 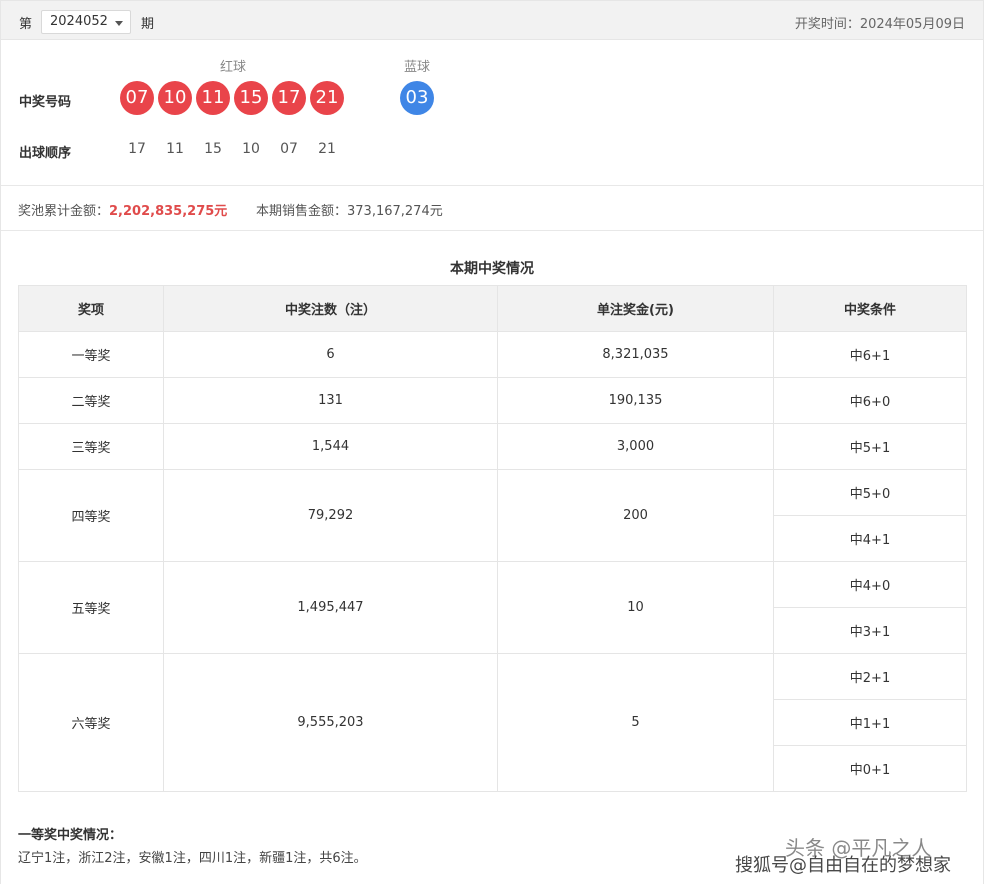 What do you see at coordinates (870, 308) in the screenshot?
I see `column-header: 中奖条件` at bounding box center [870, 308].